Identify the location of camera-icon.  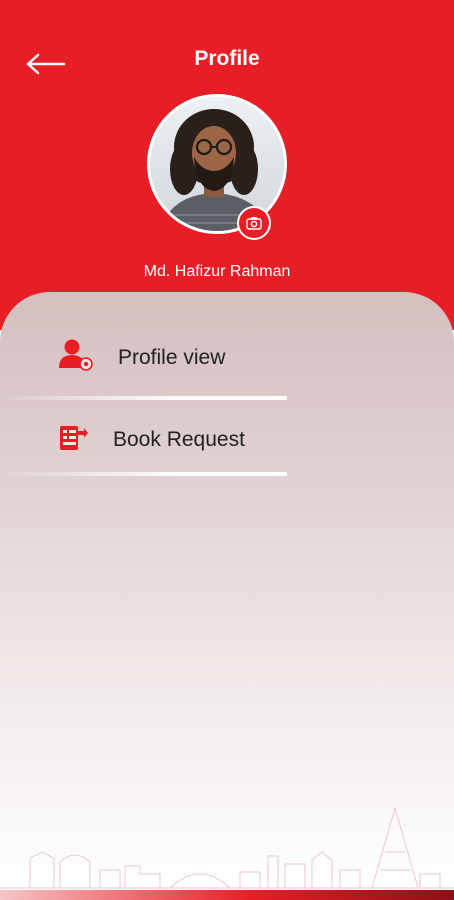
(254, 223).